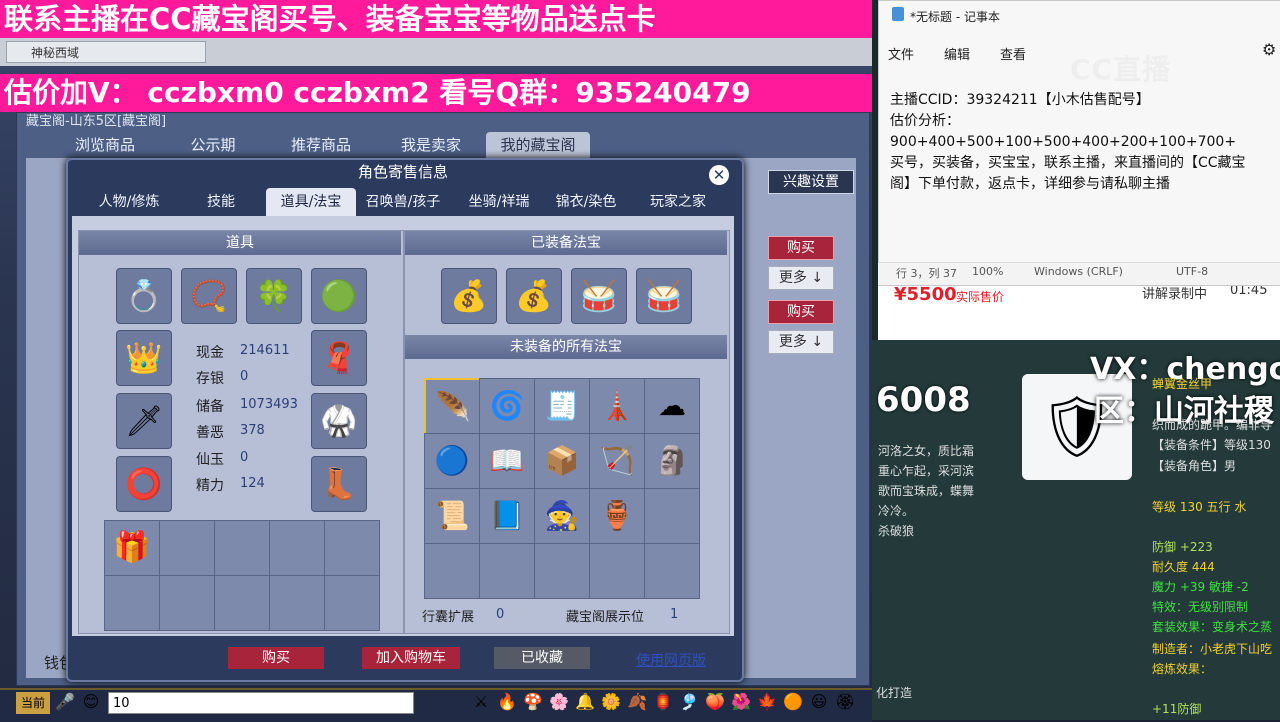 This screenshot has height=722, width=1280. I want to click on fabao-slot: 🧾, so click(562, 406).